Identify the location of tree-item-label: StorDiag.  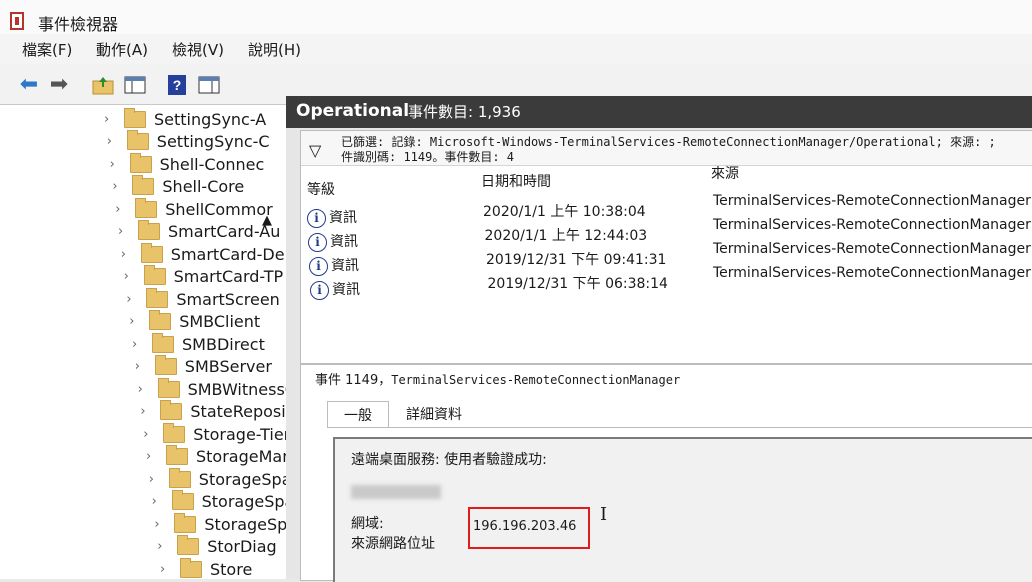
(242, 546).